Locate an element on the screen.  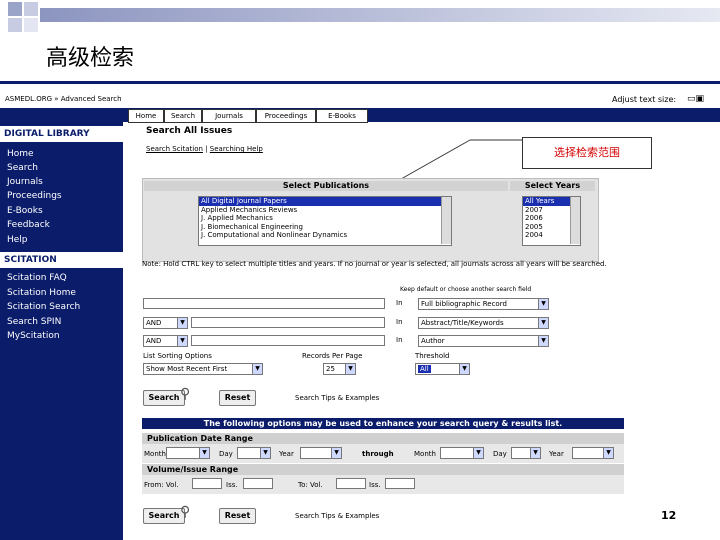
from-year-select: ▼ is located at coordinates (321, 453).